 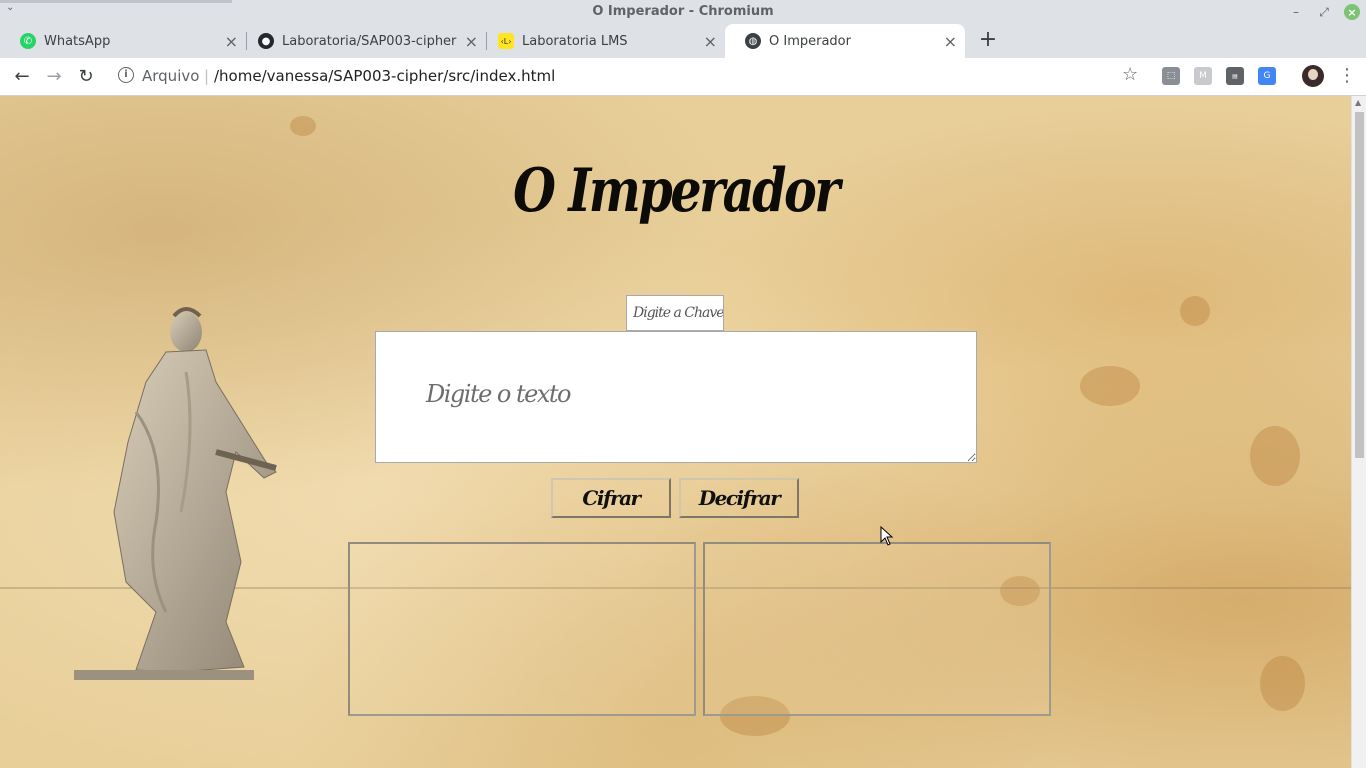 What do you see at coordinates (1267, 76) in the screenshot?
I see `google-translate-icon: G` at bounding box center [1267, 76].